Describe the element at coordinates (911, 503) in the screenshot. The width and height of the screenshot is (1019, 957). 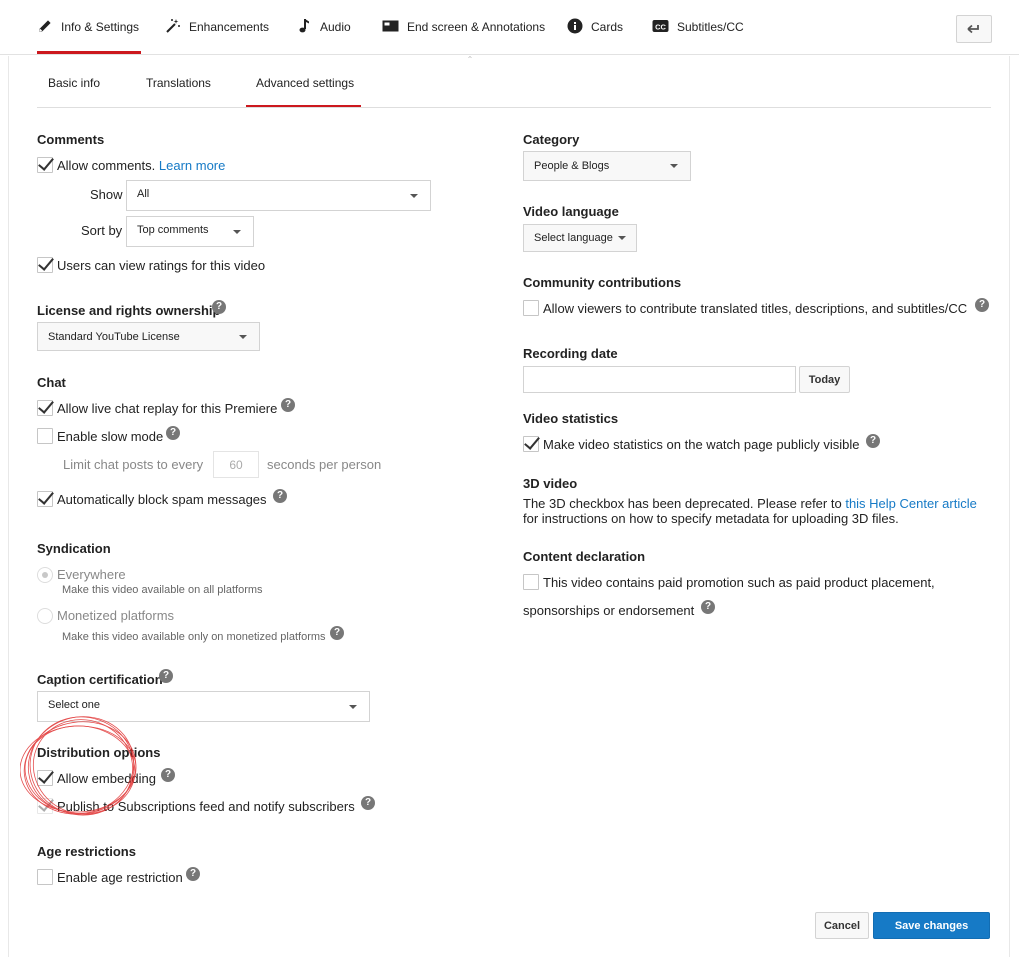
I see `help-center-link: this Help Center article` at that location.